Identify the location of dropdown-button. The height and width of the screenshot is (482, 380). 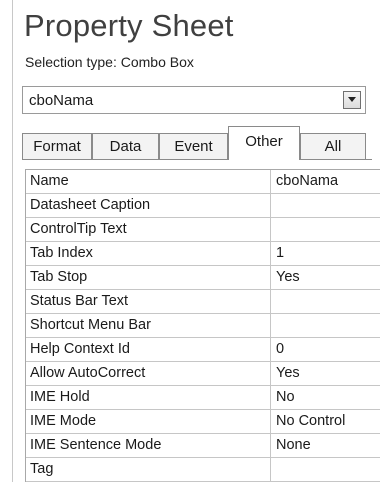
(352, 100).